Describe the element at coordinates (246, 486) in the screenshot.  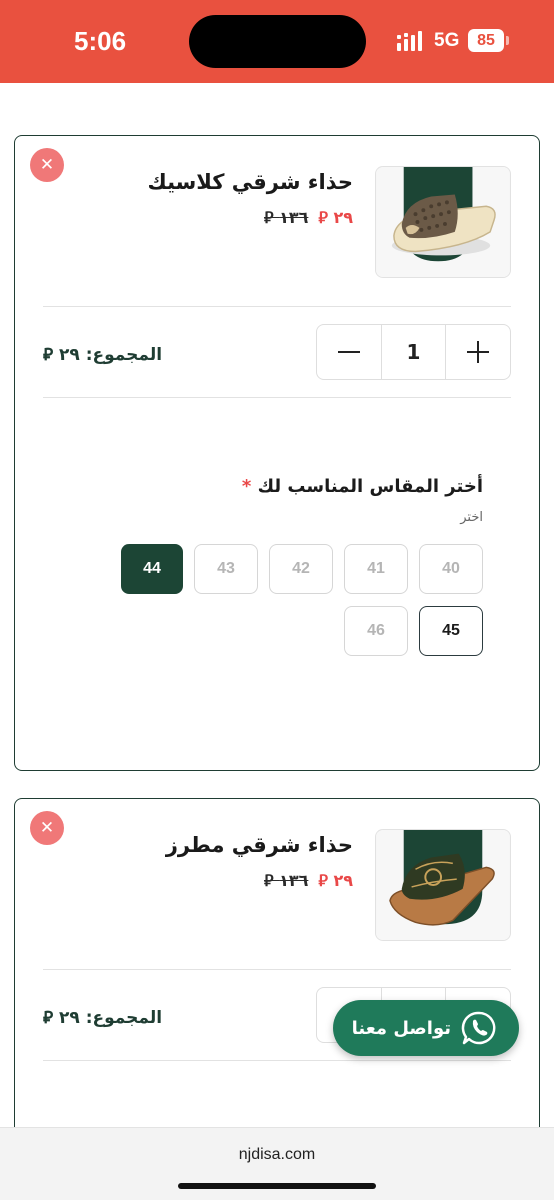
I see `required-mark: *` at that location.